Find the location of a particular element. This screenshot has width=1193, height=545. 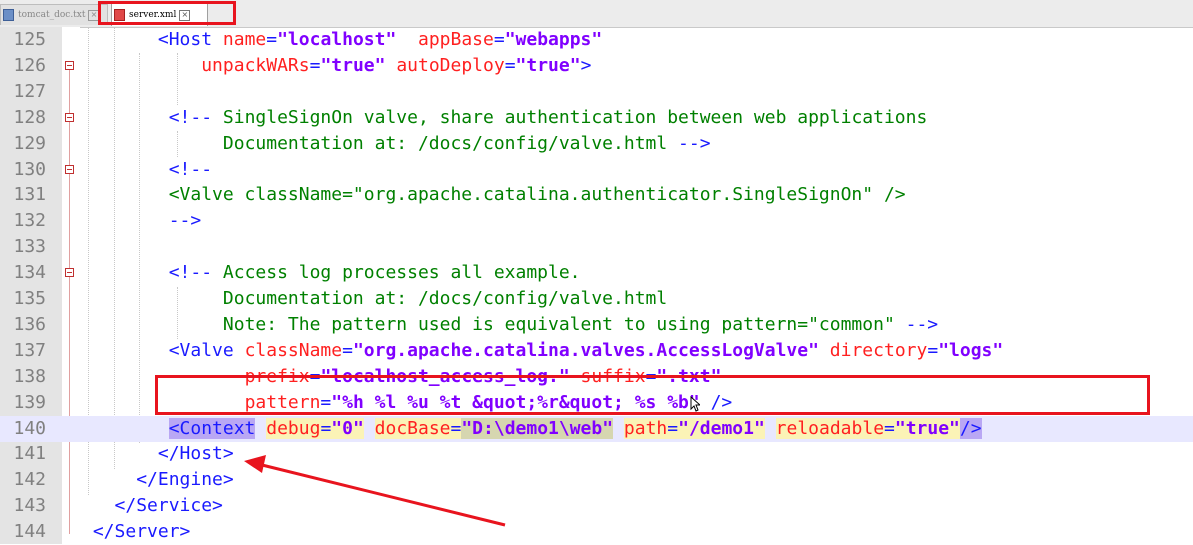

annotation-arrow-icon is located at coordinates (375, 491).